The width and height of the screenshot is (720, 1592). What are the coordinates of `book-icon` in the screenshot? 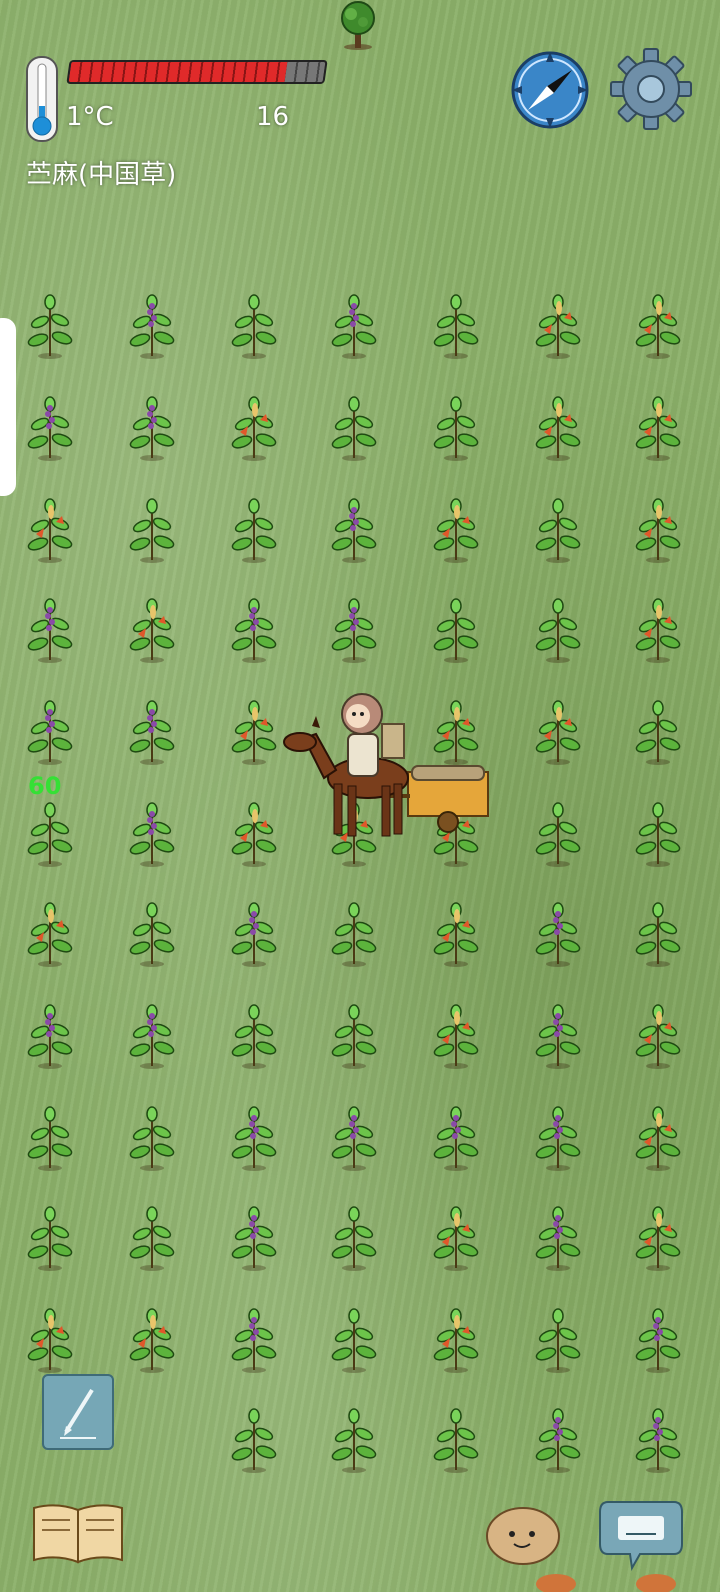 It's located at (78, 1533).